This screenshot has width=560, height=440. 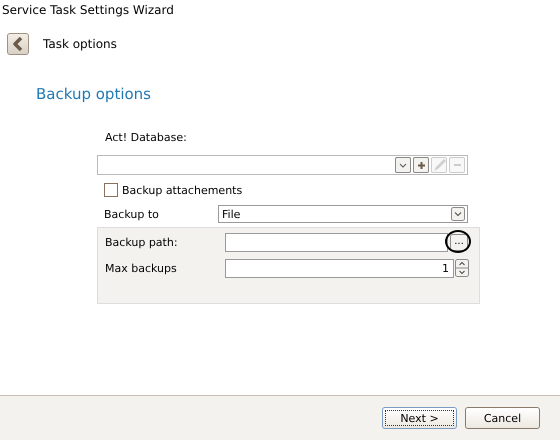 What do you see at coordinates (141, 242) in the screenshot?
I see `field-label: Backup path:` at bounding box center [141, 242].